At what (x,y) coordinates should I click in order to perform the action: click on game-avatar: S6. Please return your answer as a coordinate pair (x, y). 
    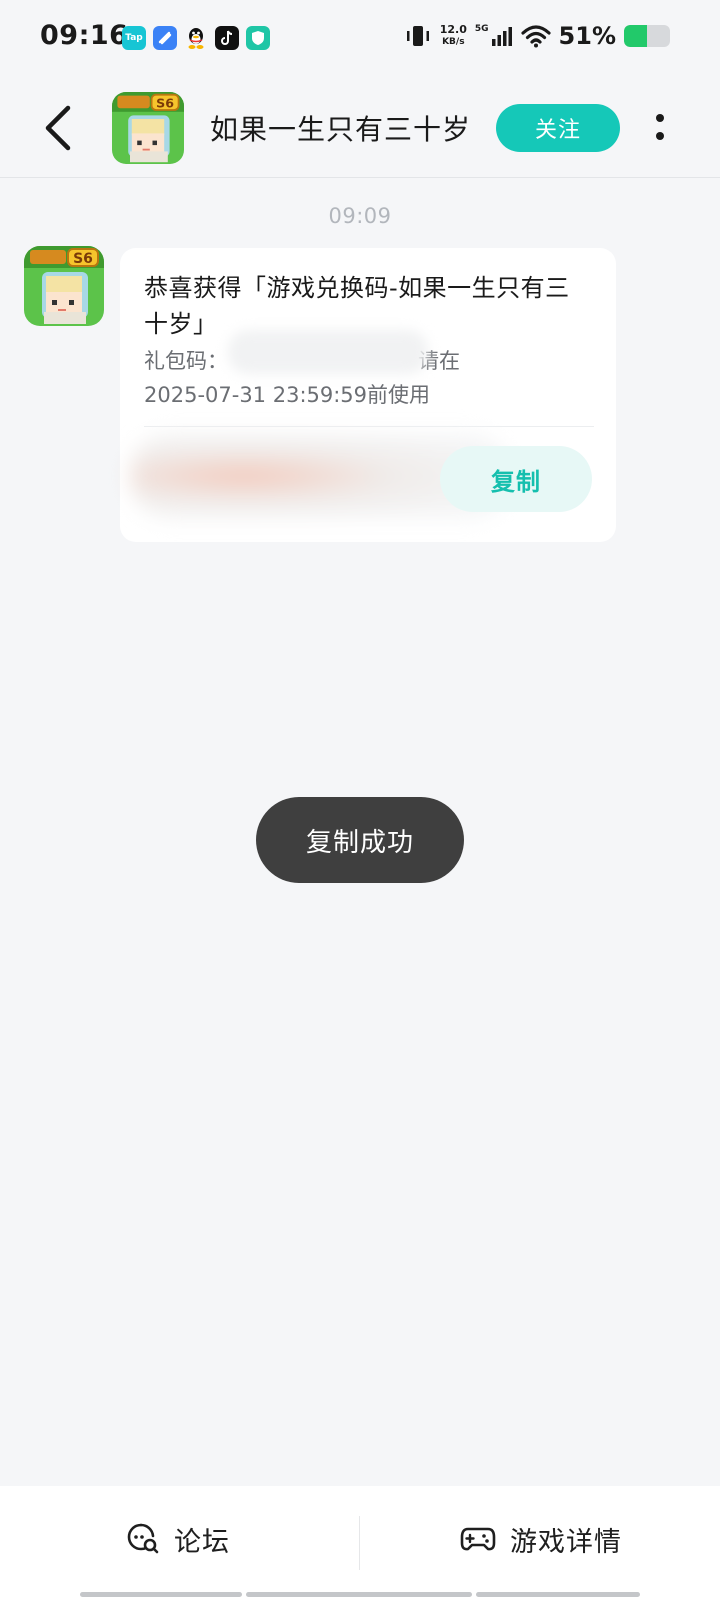
    Looking at the image, I should click on (148, 128).